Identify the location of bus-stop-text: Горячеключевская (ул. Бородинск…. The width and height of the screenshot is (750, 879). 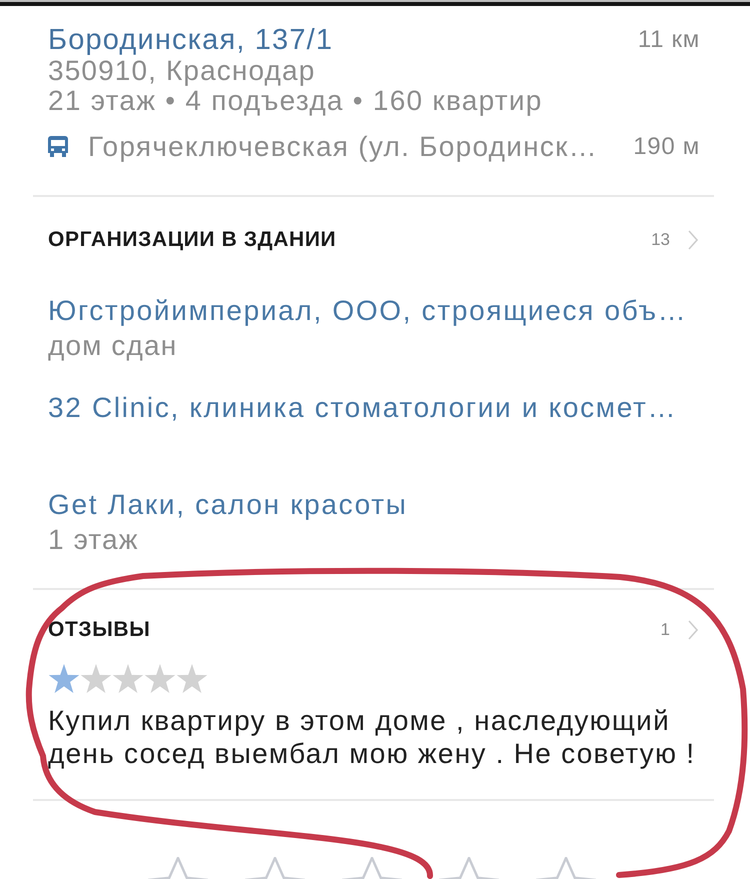
(343, 147).